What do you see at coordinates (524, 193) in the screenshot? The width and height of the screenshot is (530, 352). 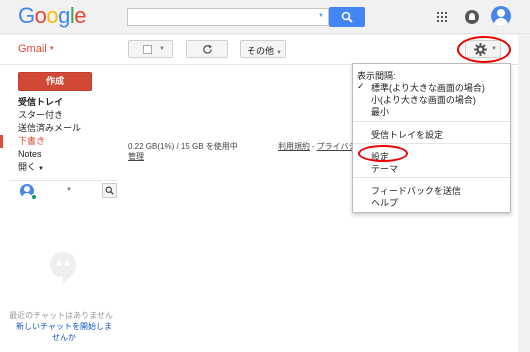 I see `scrollbar` at bounding box center [524, 193].